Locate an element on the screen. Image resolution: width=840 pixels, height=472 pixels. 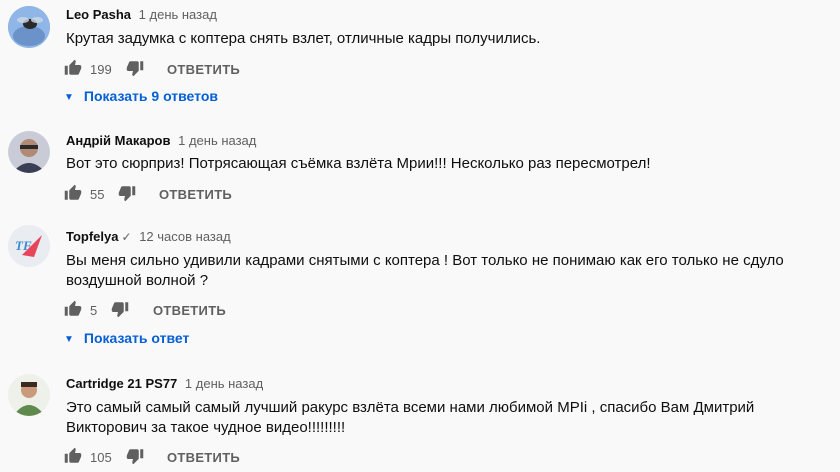
author-name: Андрій Макаров is located at coordinates (118, 140).